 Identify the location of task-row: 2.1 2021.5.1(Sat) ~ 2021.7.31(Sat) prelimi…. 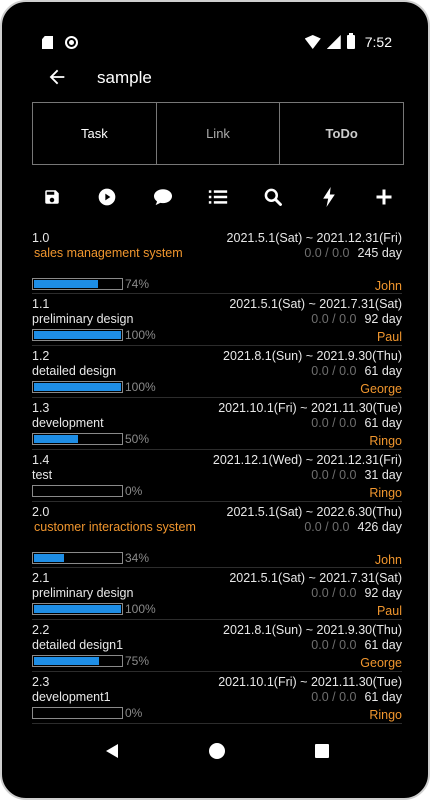
(217, 594).